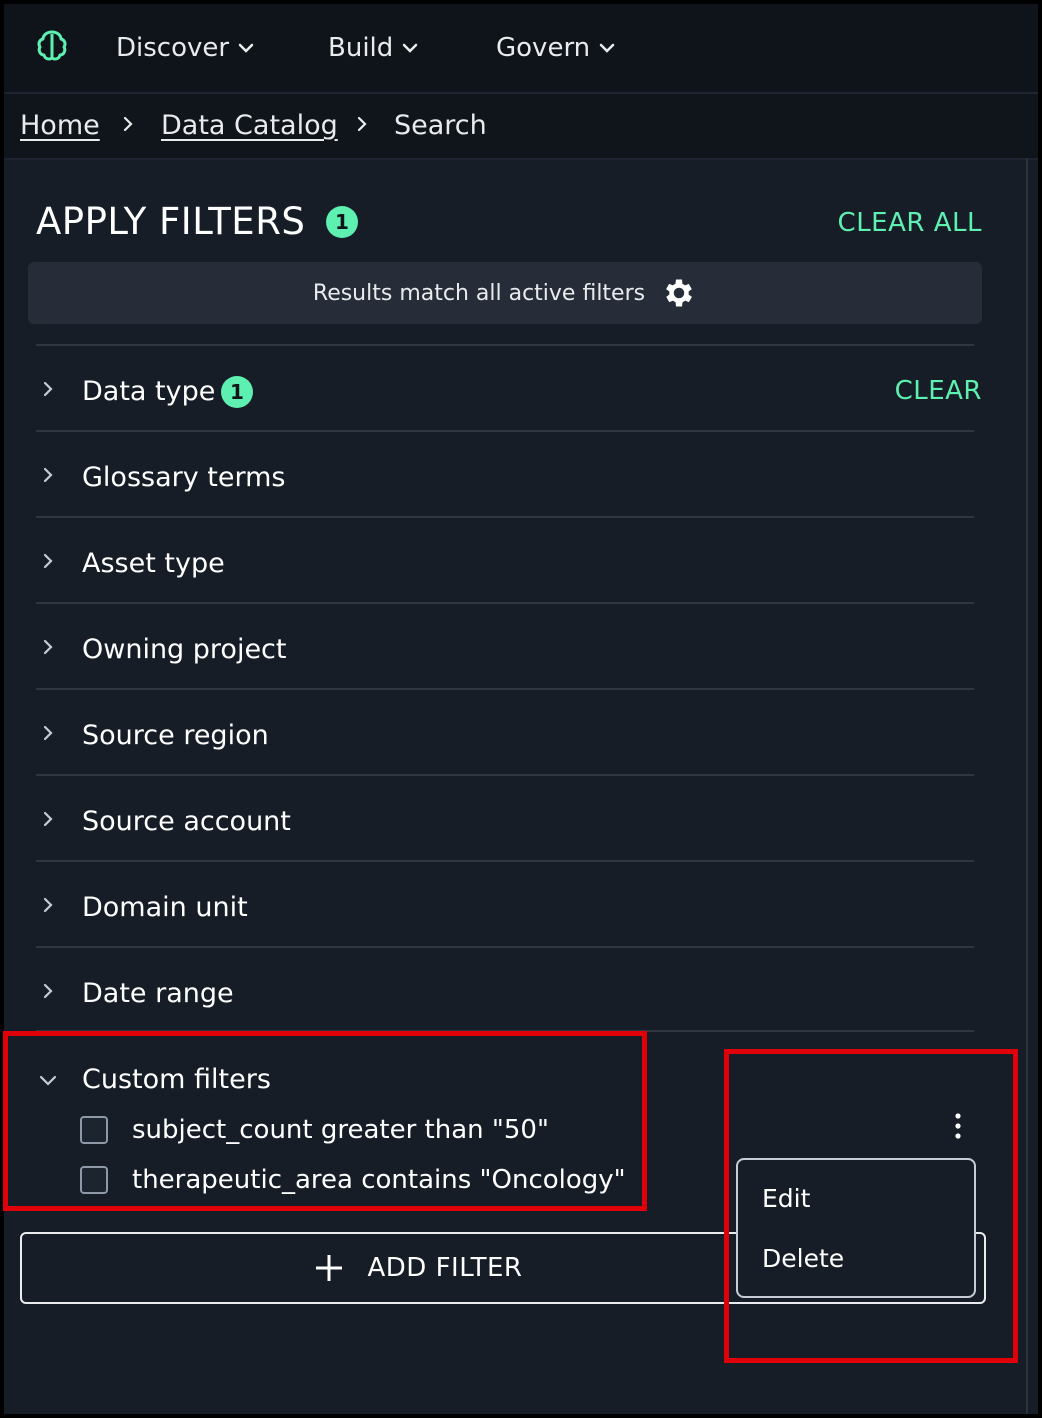  I want to click on filter-section-label: Owning project, so click(184, 649).